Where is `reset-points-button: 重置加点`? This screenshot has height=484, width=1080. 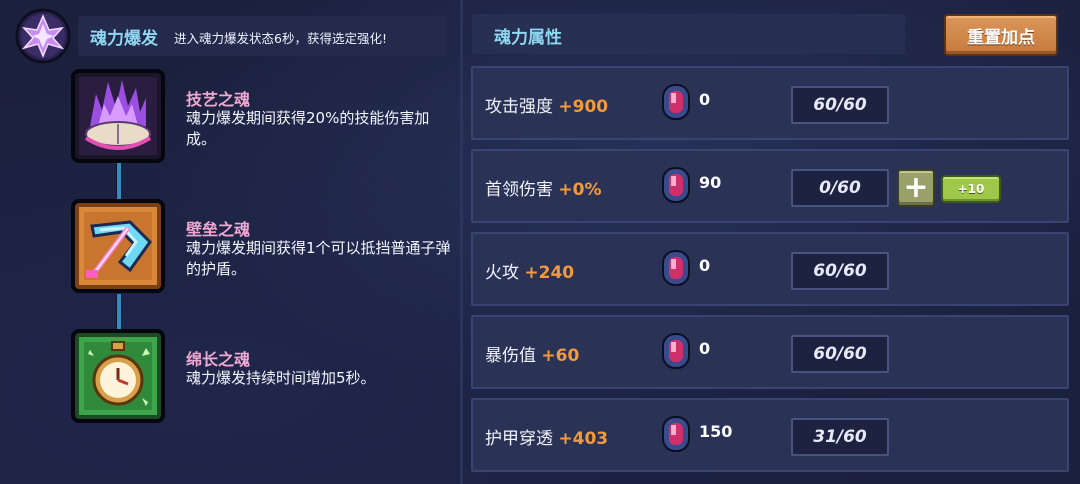
reset-points-button: 重置加点 is located at coordinates (1001, 35).